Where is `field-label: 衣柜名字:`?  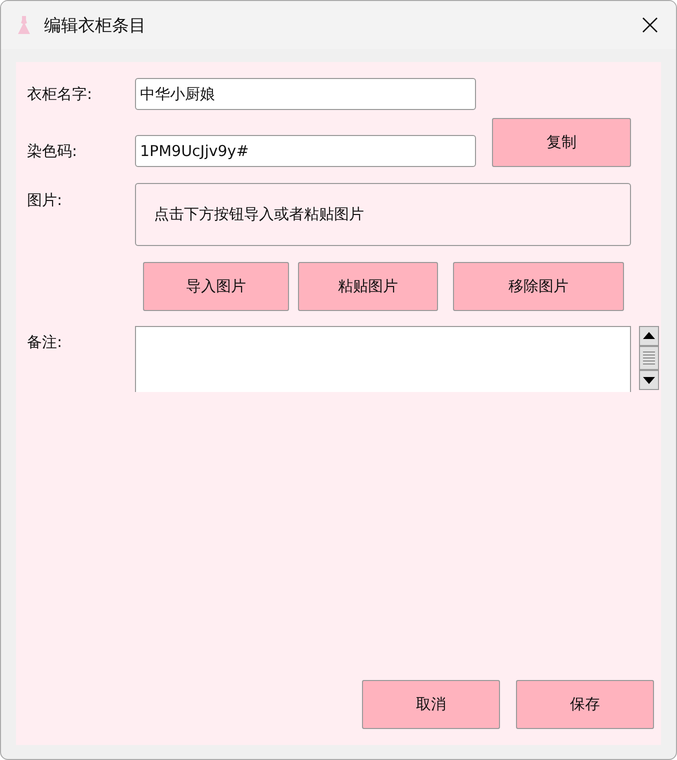 field-label: 衣柜名字: is located at coordinates (60, 94).